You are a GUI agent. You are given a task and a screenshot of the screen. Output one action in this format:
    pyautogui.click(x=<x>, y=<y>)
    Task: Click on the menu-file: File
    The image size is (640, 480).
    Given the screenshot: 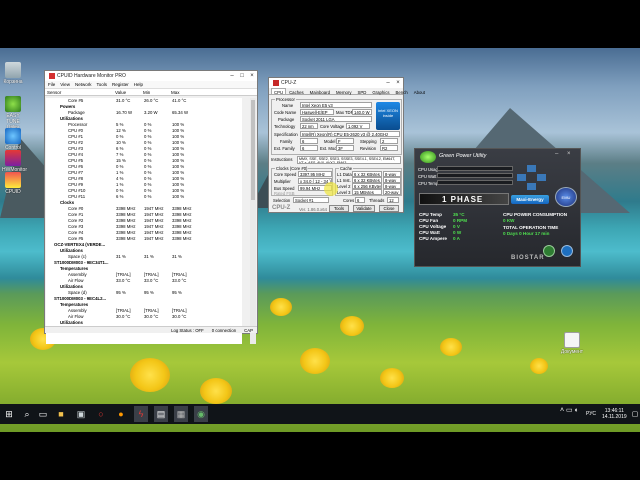 What is the action you would take?
    pyautogui.click(x=51, y=84)
    